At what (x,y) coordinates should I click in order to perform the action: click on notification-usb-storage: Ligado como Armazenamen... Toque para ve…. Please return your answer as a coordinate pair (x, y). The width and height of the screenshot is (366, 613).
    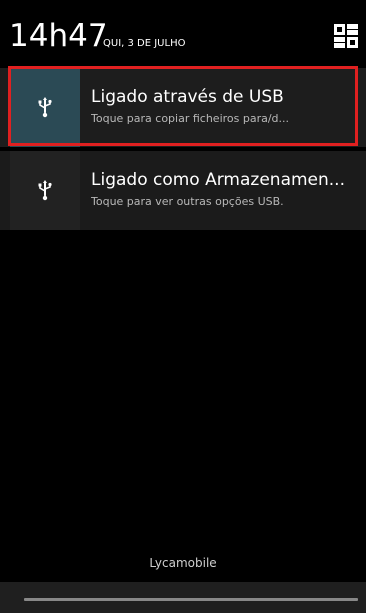
    Looking at the image, I should click on (183, 190).